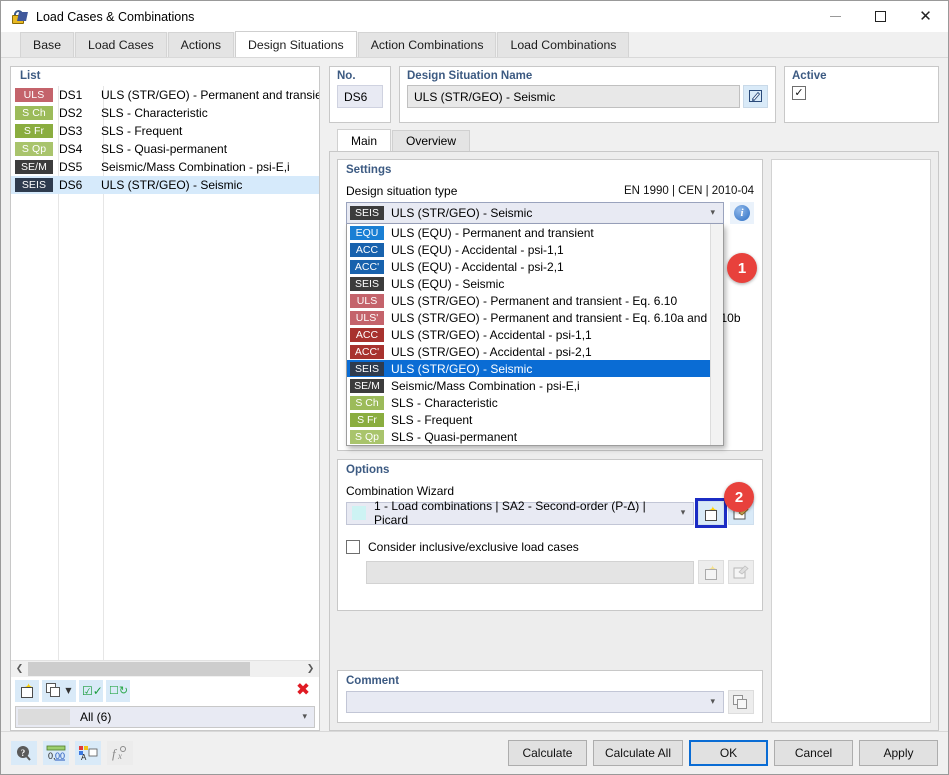 The width and height of the screenshot is (949, 775). Describe the element at coordinates (34, 113) in the screenshot. I see `badge: S Ch` at that location.